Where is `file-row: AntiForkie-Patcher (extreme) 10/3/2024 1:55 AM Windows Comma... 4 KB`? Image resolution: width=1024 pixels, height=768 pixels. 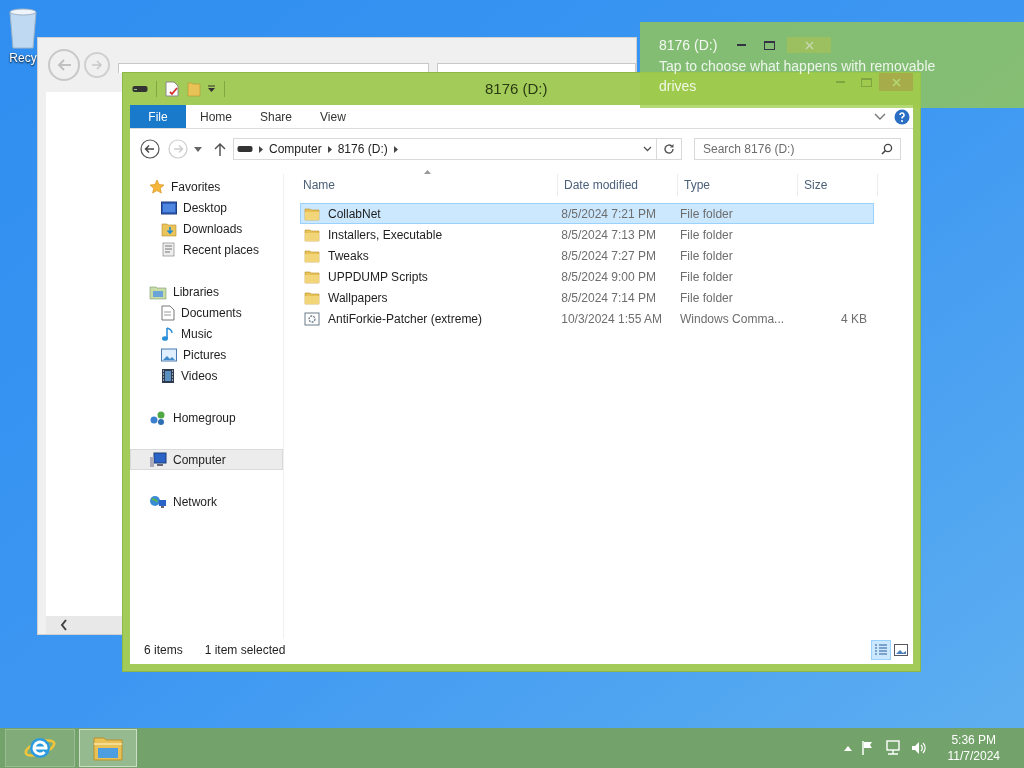 file-row: AntiForkie-Patcher (extreme) 10/3/2024 1:55 AM Windows Comma... 4 KB is located at coordinates (587, 318).